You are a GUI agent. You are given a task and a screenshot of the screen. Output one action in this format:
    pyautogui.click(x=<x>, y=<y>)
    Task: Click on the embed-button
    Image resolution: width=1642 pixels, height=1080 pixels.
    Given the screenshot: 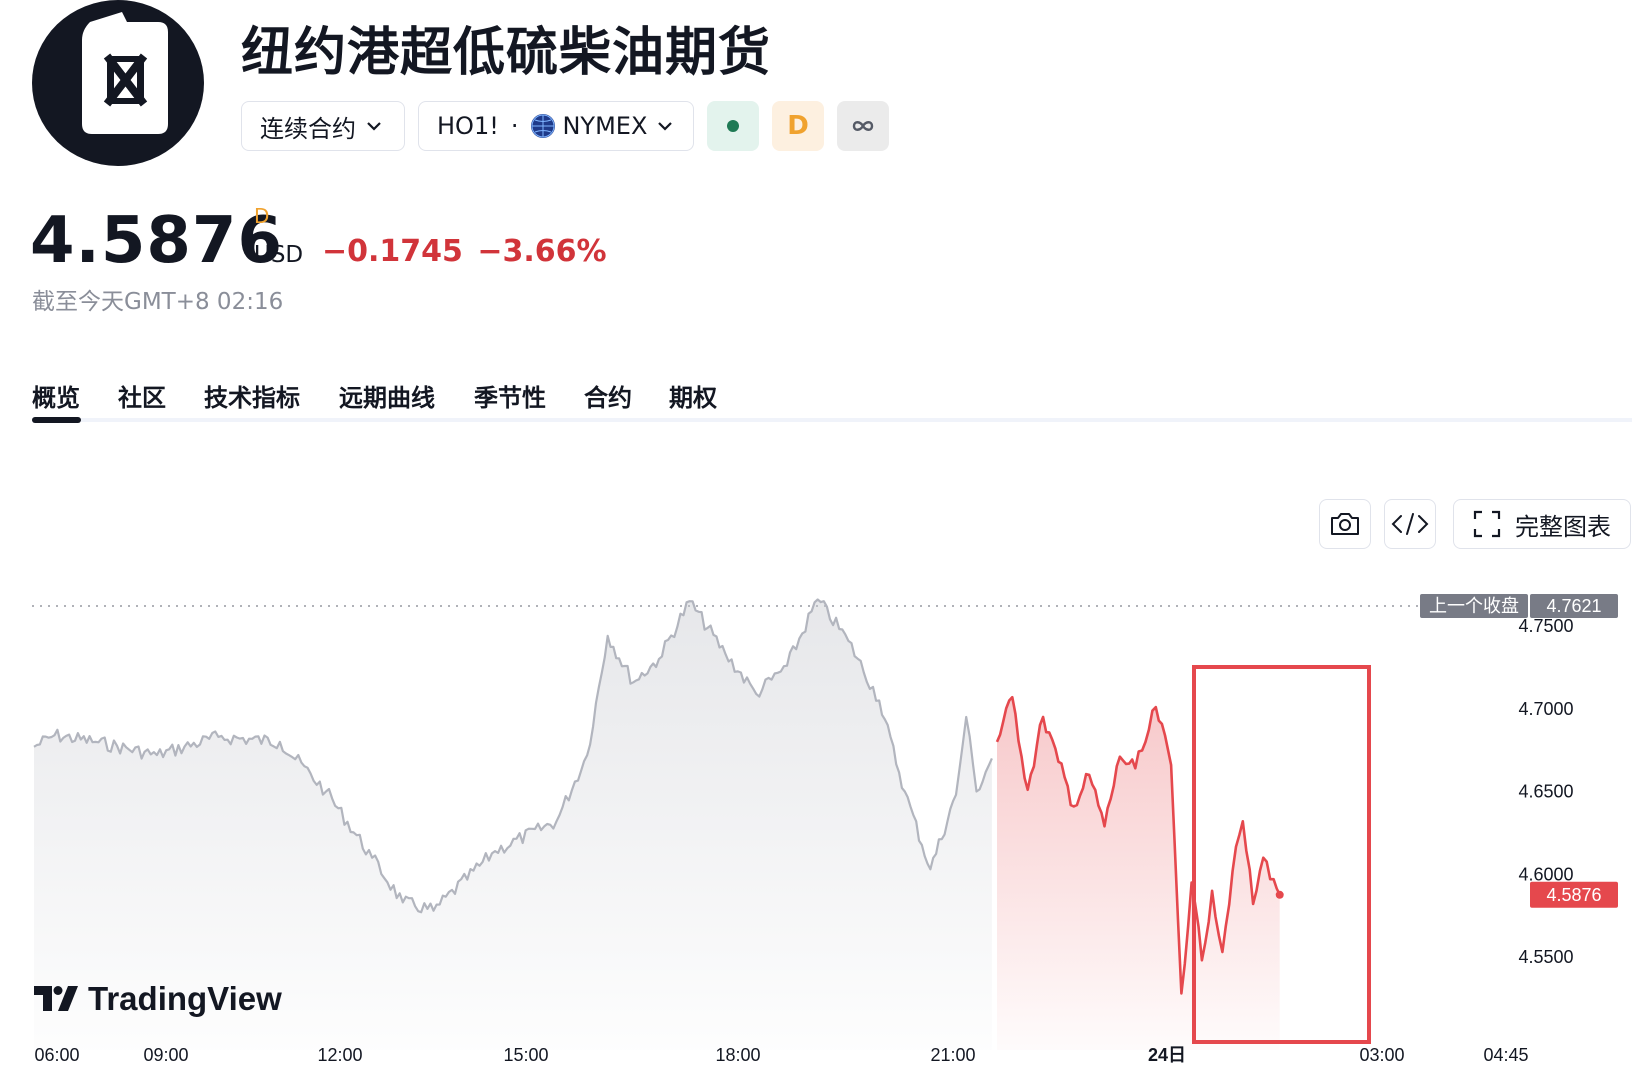 What is the action you would take?
    pyautogui.click(x=1410, y=524)
    